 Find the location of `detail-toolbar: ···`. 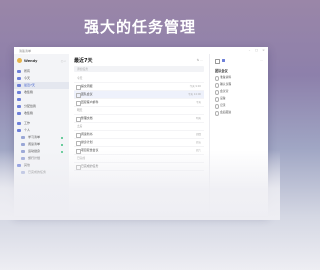

detail-toolbar: ··· is located at coordinates (239, 61).